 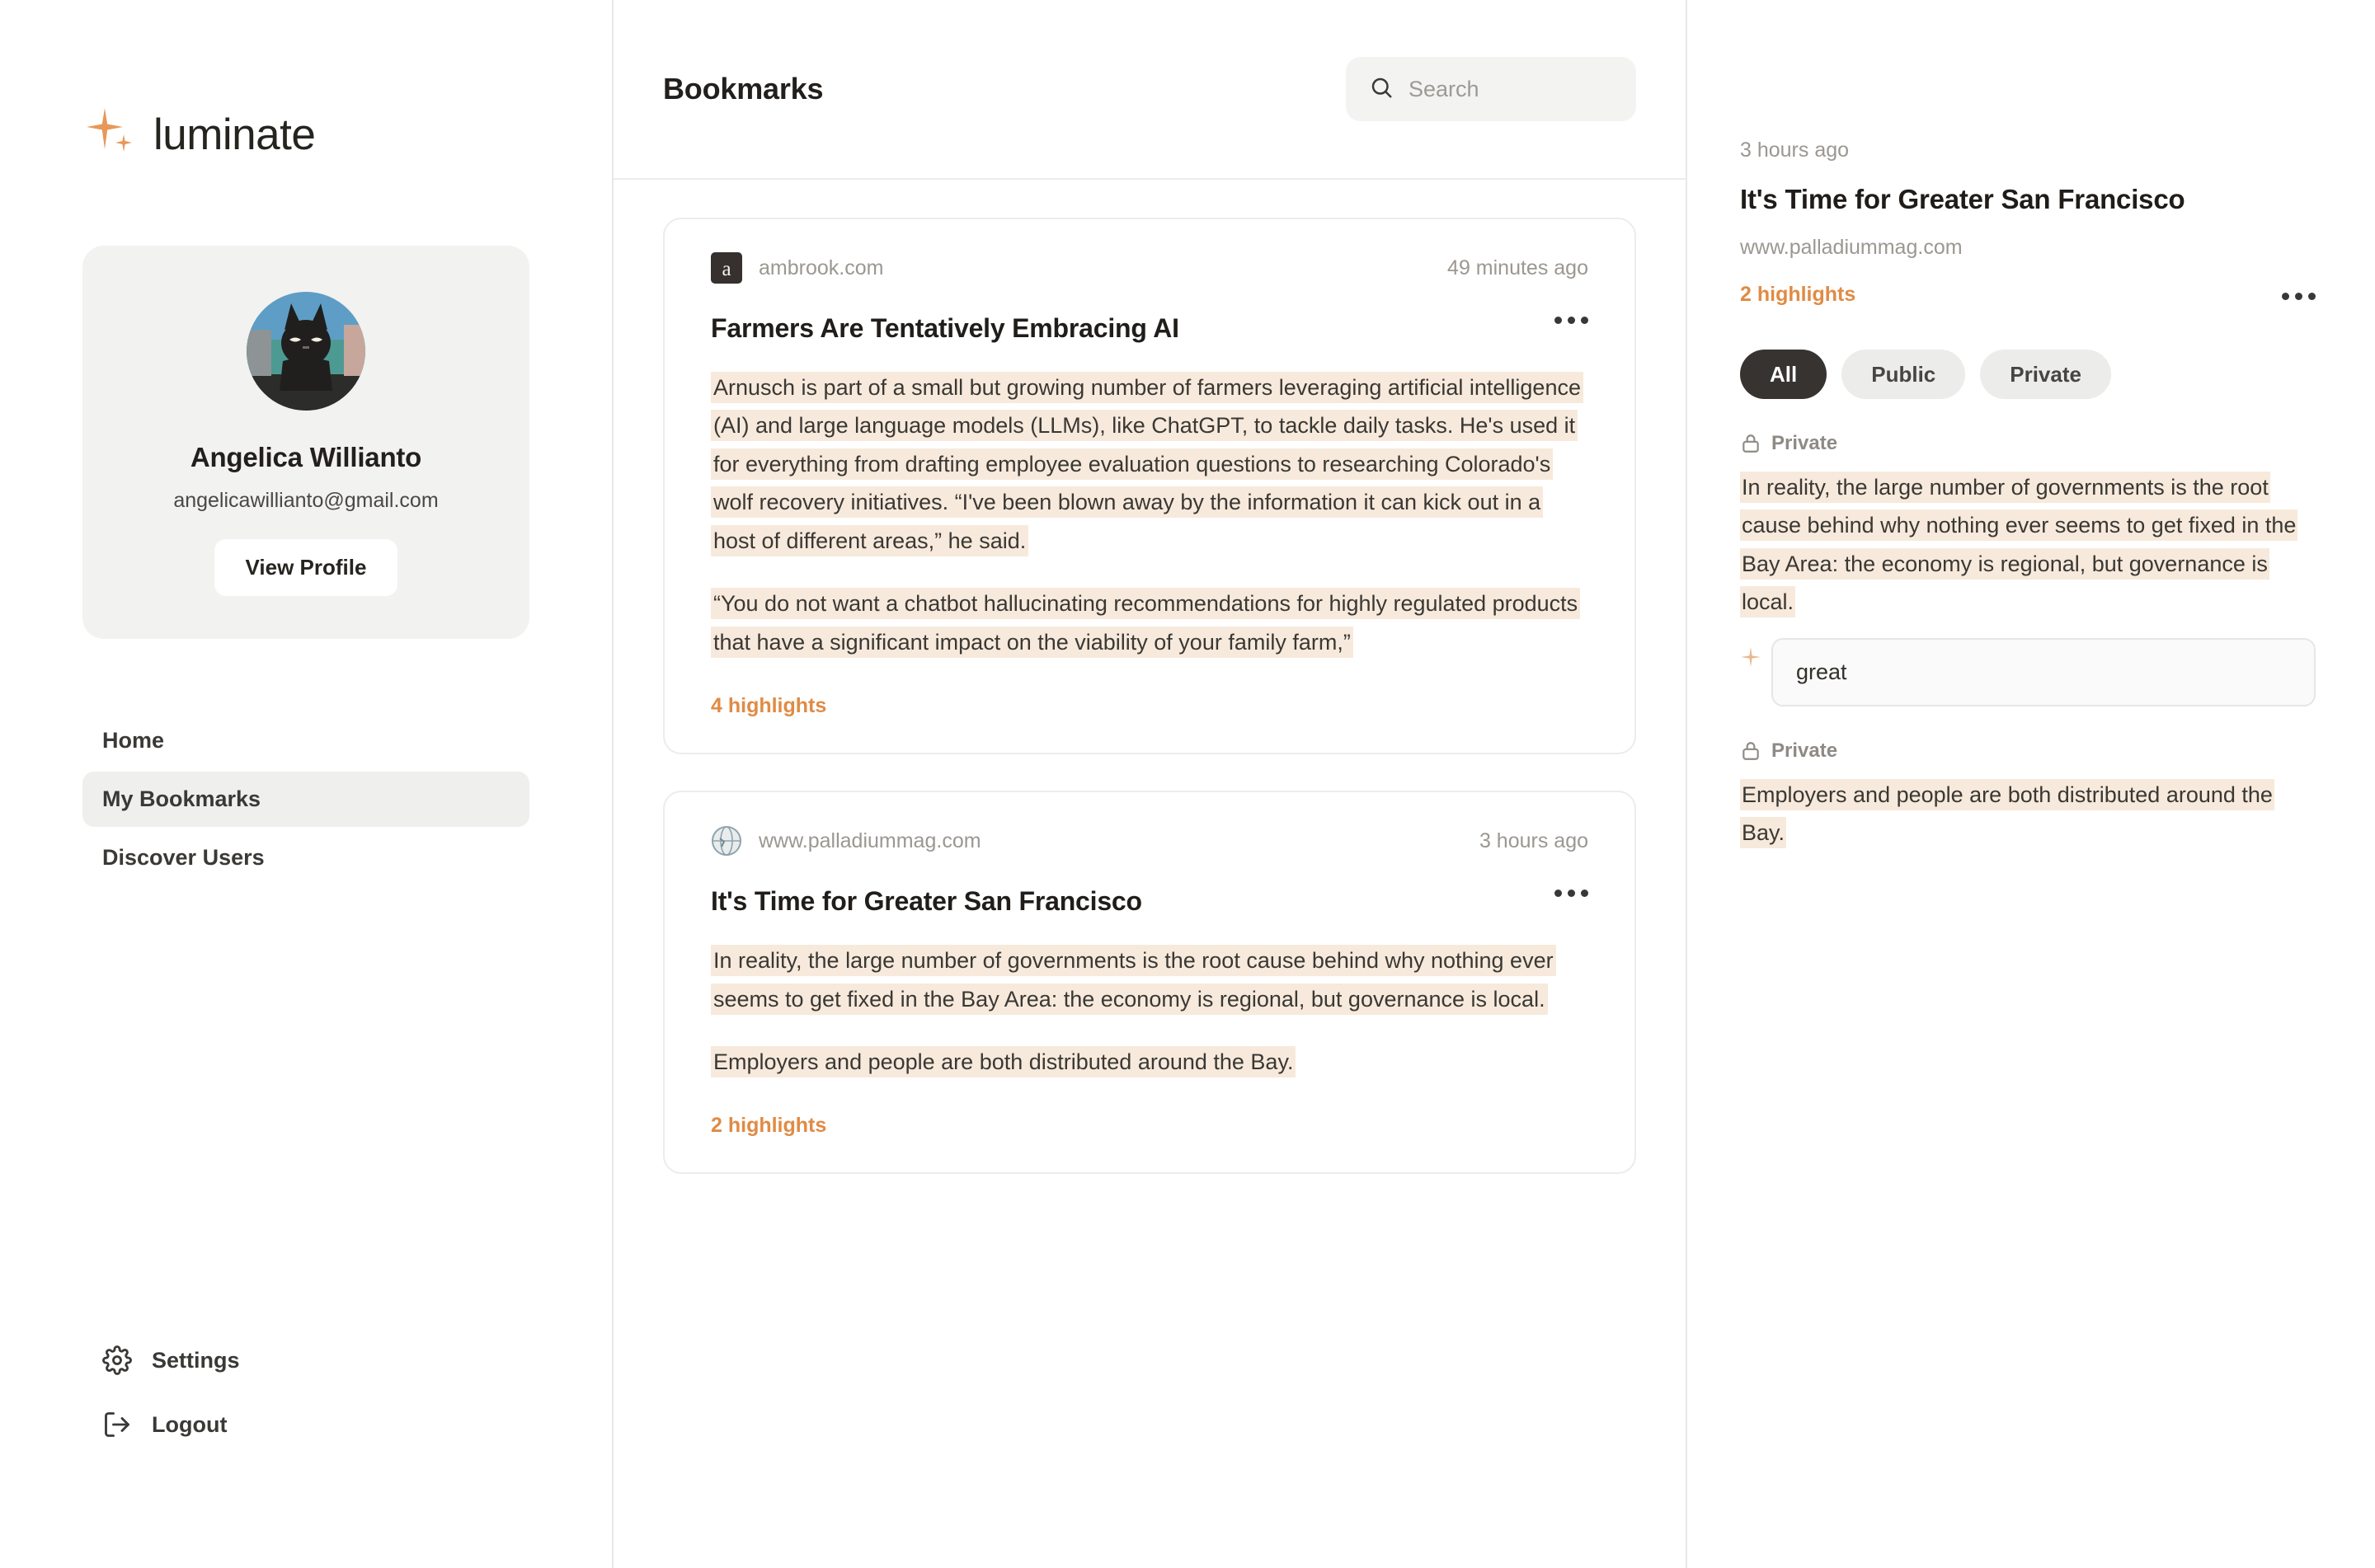 I want to click on profile-name: Angelica Willianto, so click(x=306, y=457).